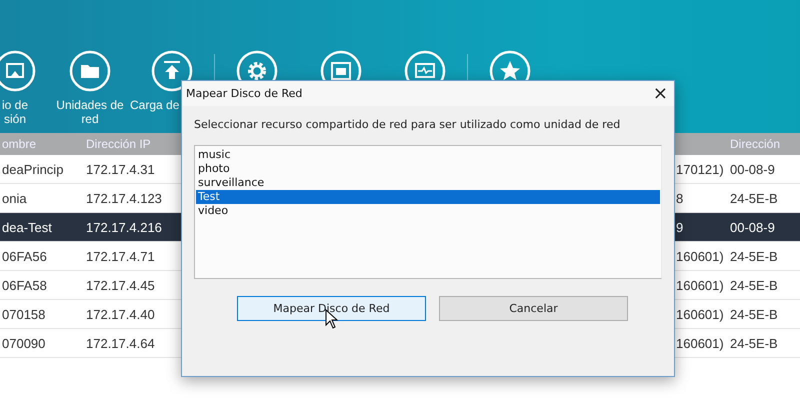 Image resolution: width=800 pixels, height=400 pixels. What do you see at coordinates (123, 227) in the screenshot?
I see `table-cell-text: 172.17.4.216` at bounding box center [123, 227].